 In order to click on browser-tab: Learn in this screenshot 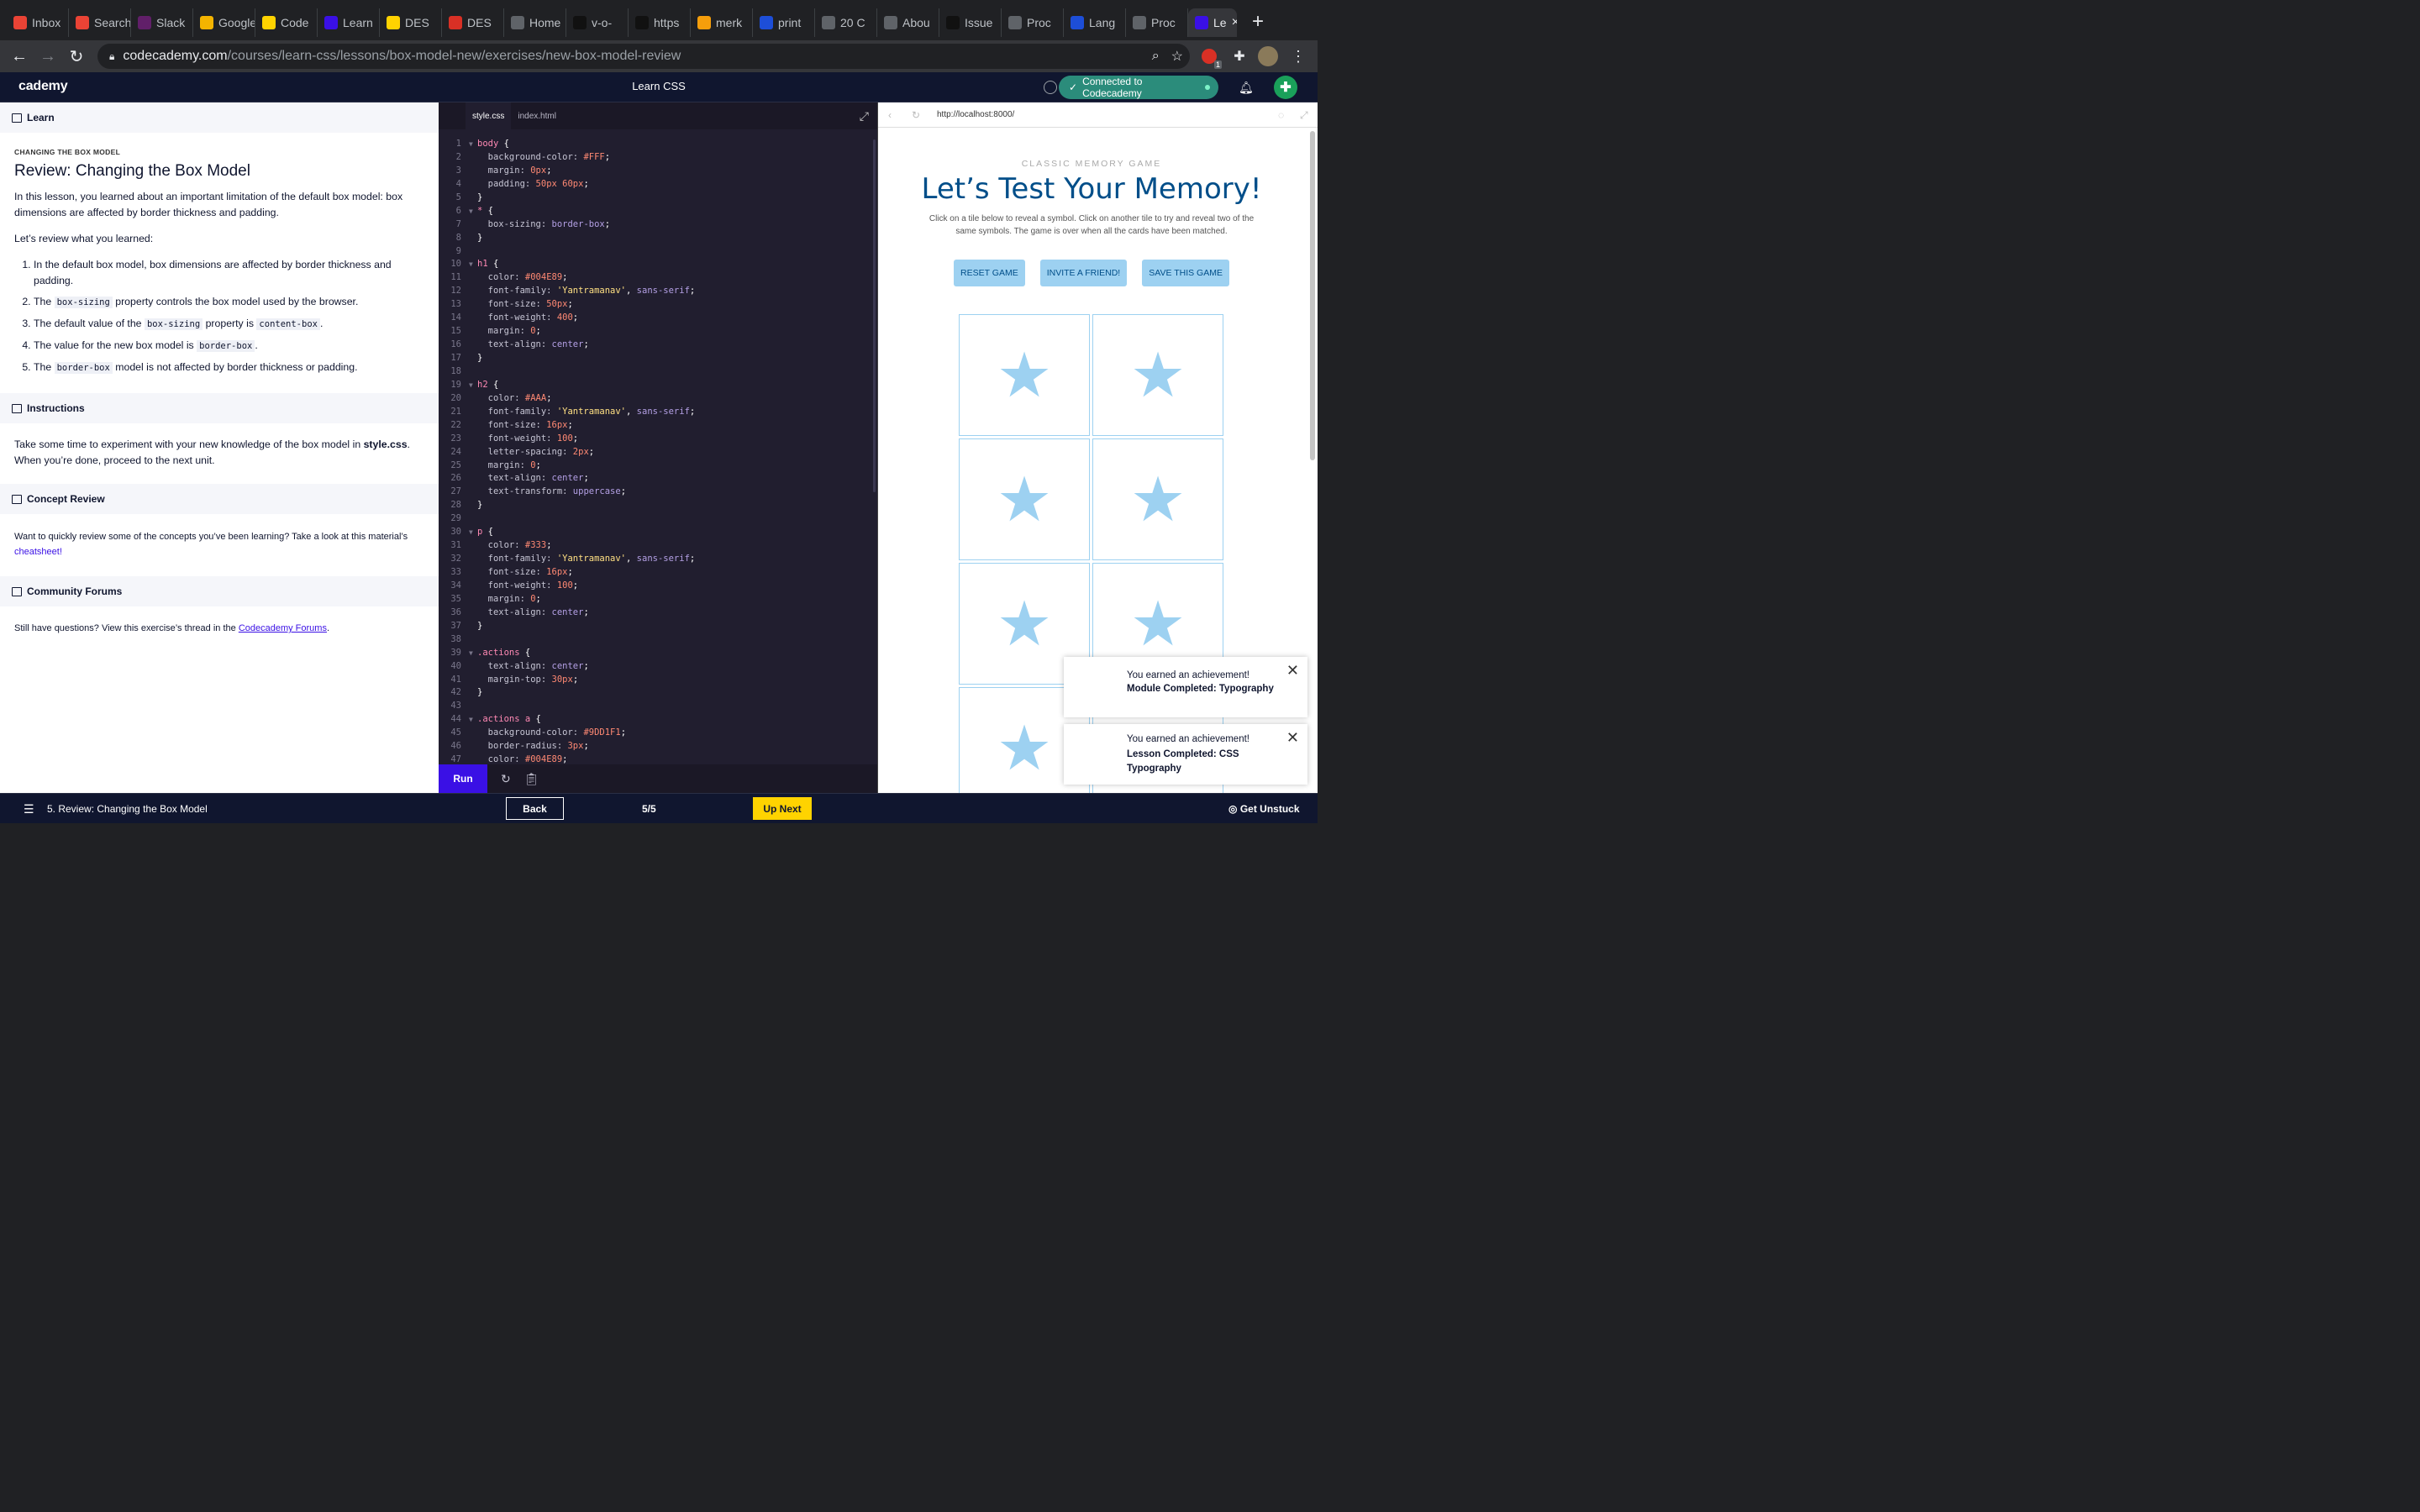, I will do `click(349, 22)`.